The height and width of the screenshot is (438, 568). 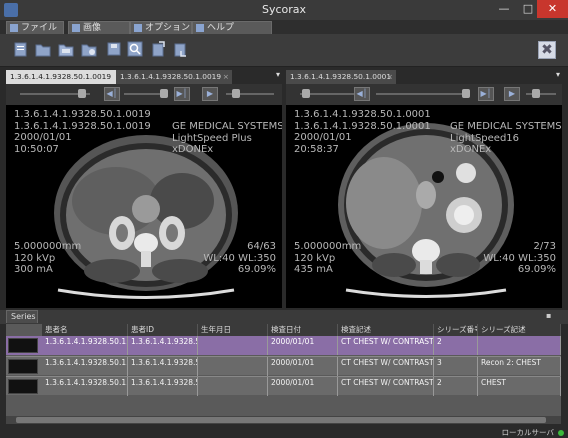 I want to click on window-level-text: WL:40 WL:350, so click(x=239, y=258).